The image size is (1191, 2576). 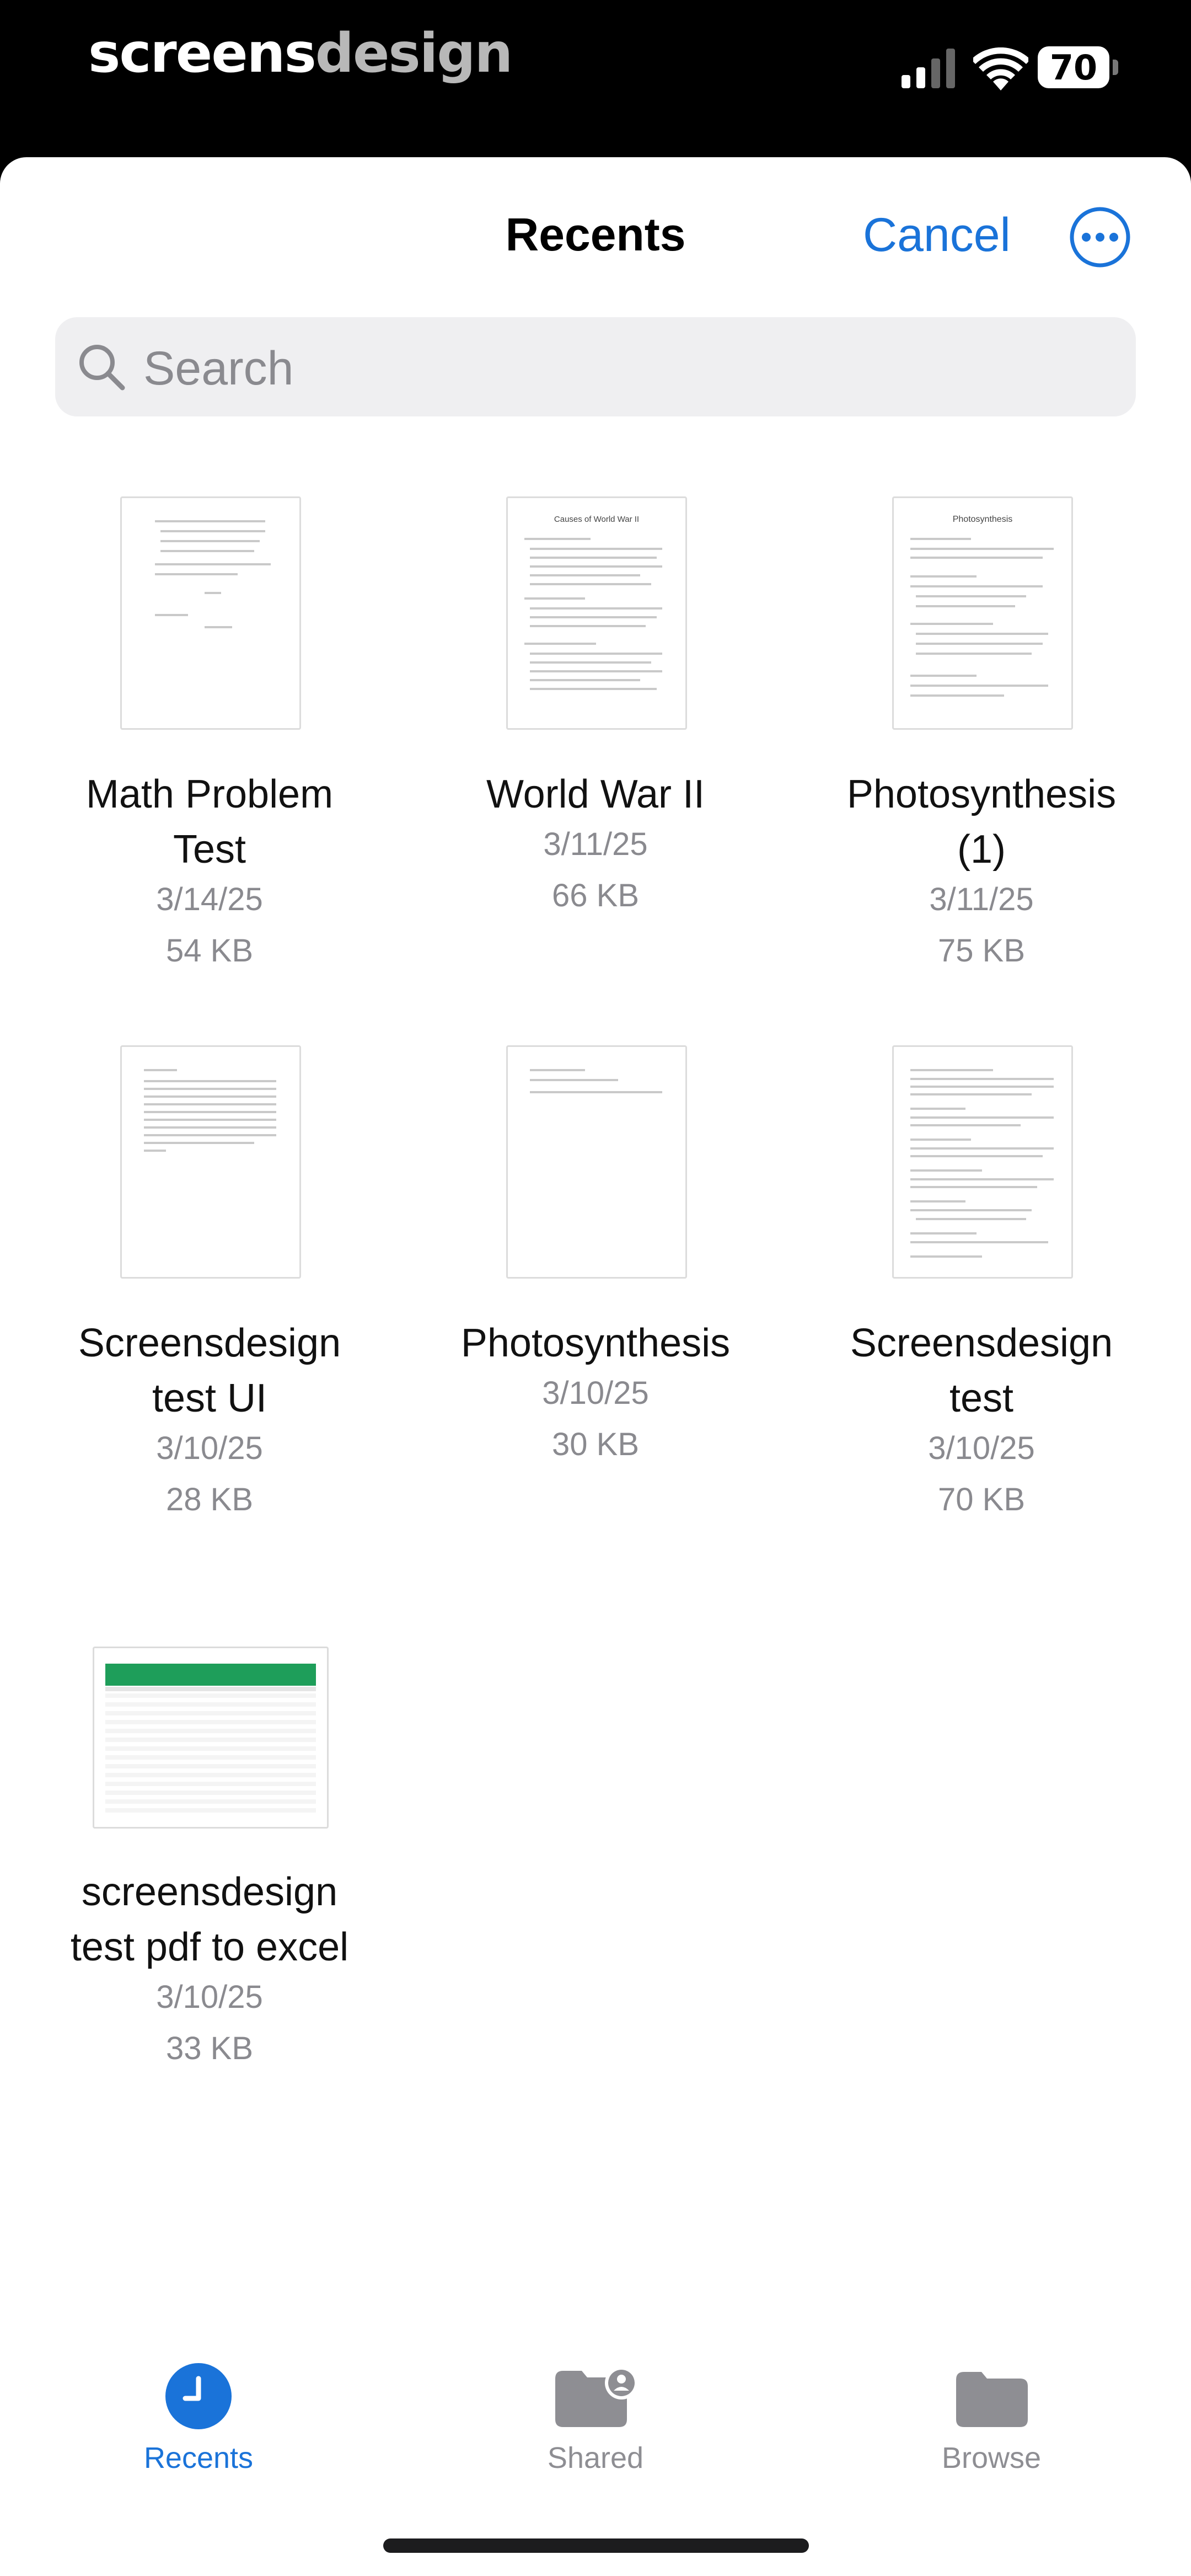 I want to click on cellular-signal-icon, so click(x=929, y=68).